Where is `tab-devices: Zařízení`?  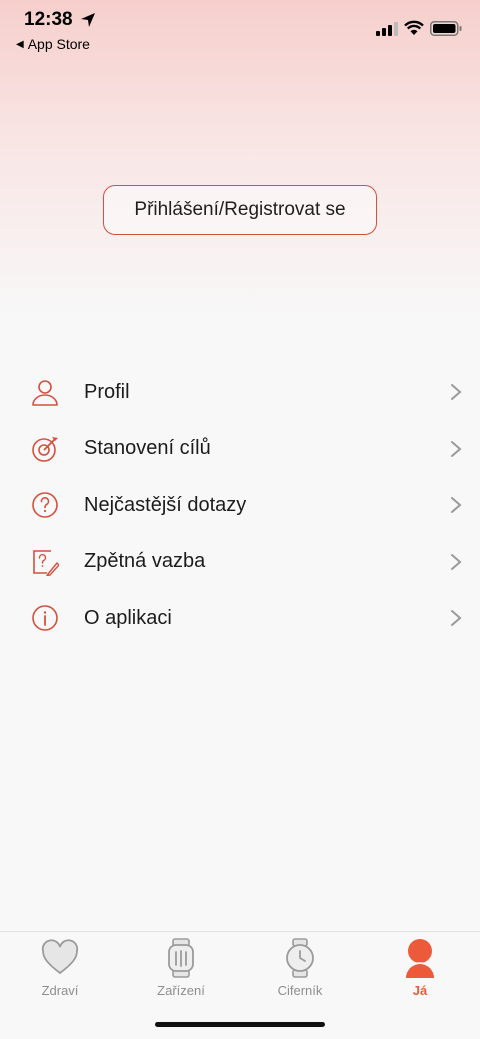
tab-devices: Zařízení is located at coordinates (181, 970).